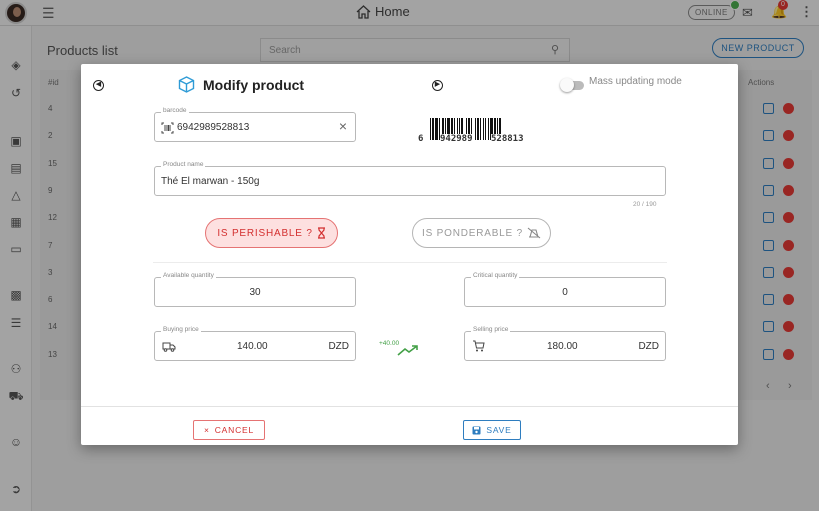 The width and height of the screenshot is (819, 511). Describe the element at coordinates (648, 346) in the screenshot. I see `selling-price-currency: DZD` at that location.